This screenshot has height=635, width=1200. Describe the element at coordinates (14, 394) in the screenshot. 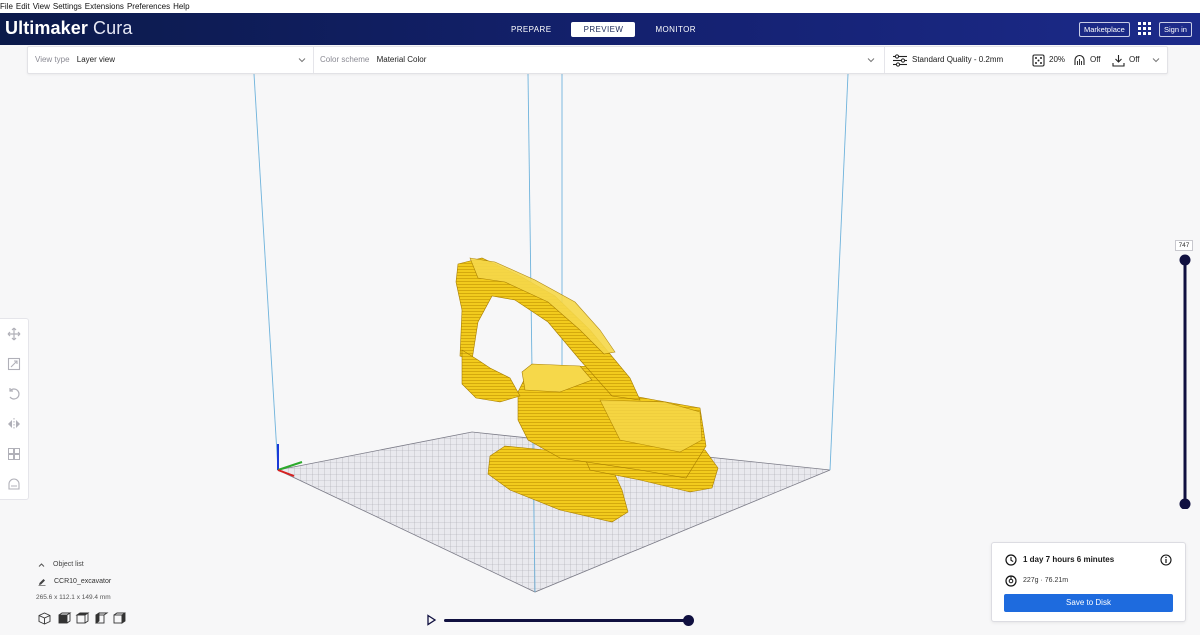

I see `rotate-tool-icon` at that location.